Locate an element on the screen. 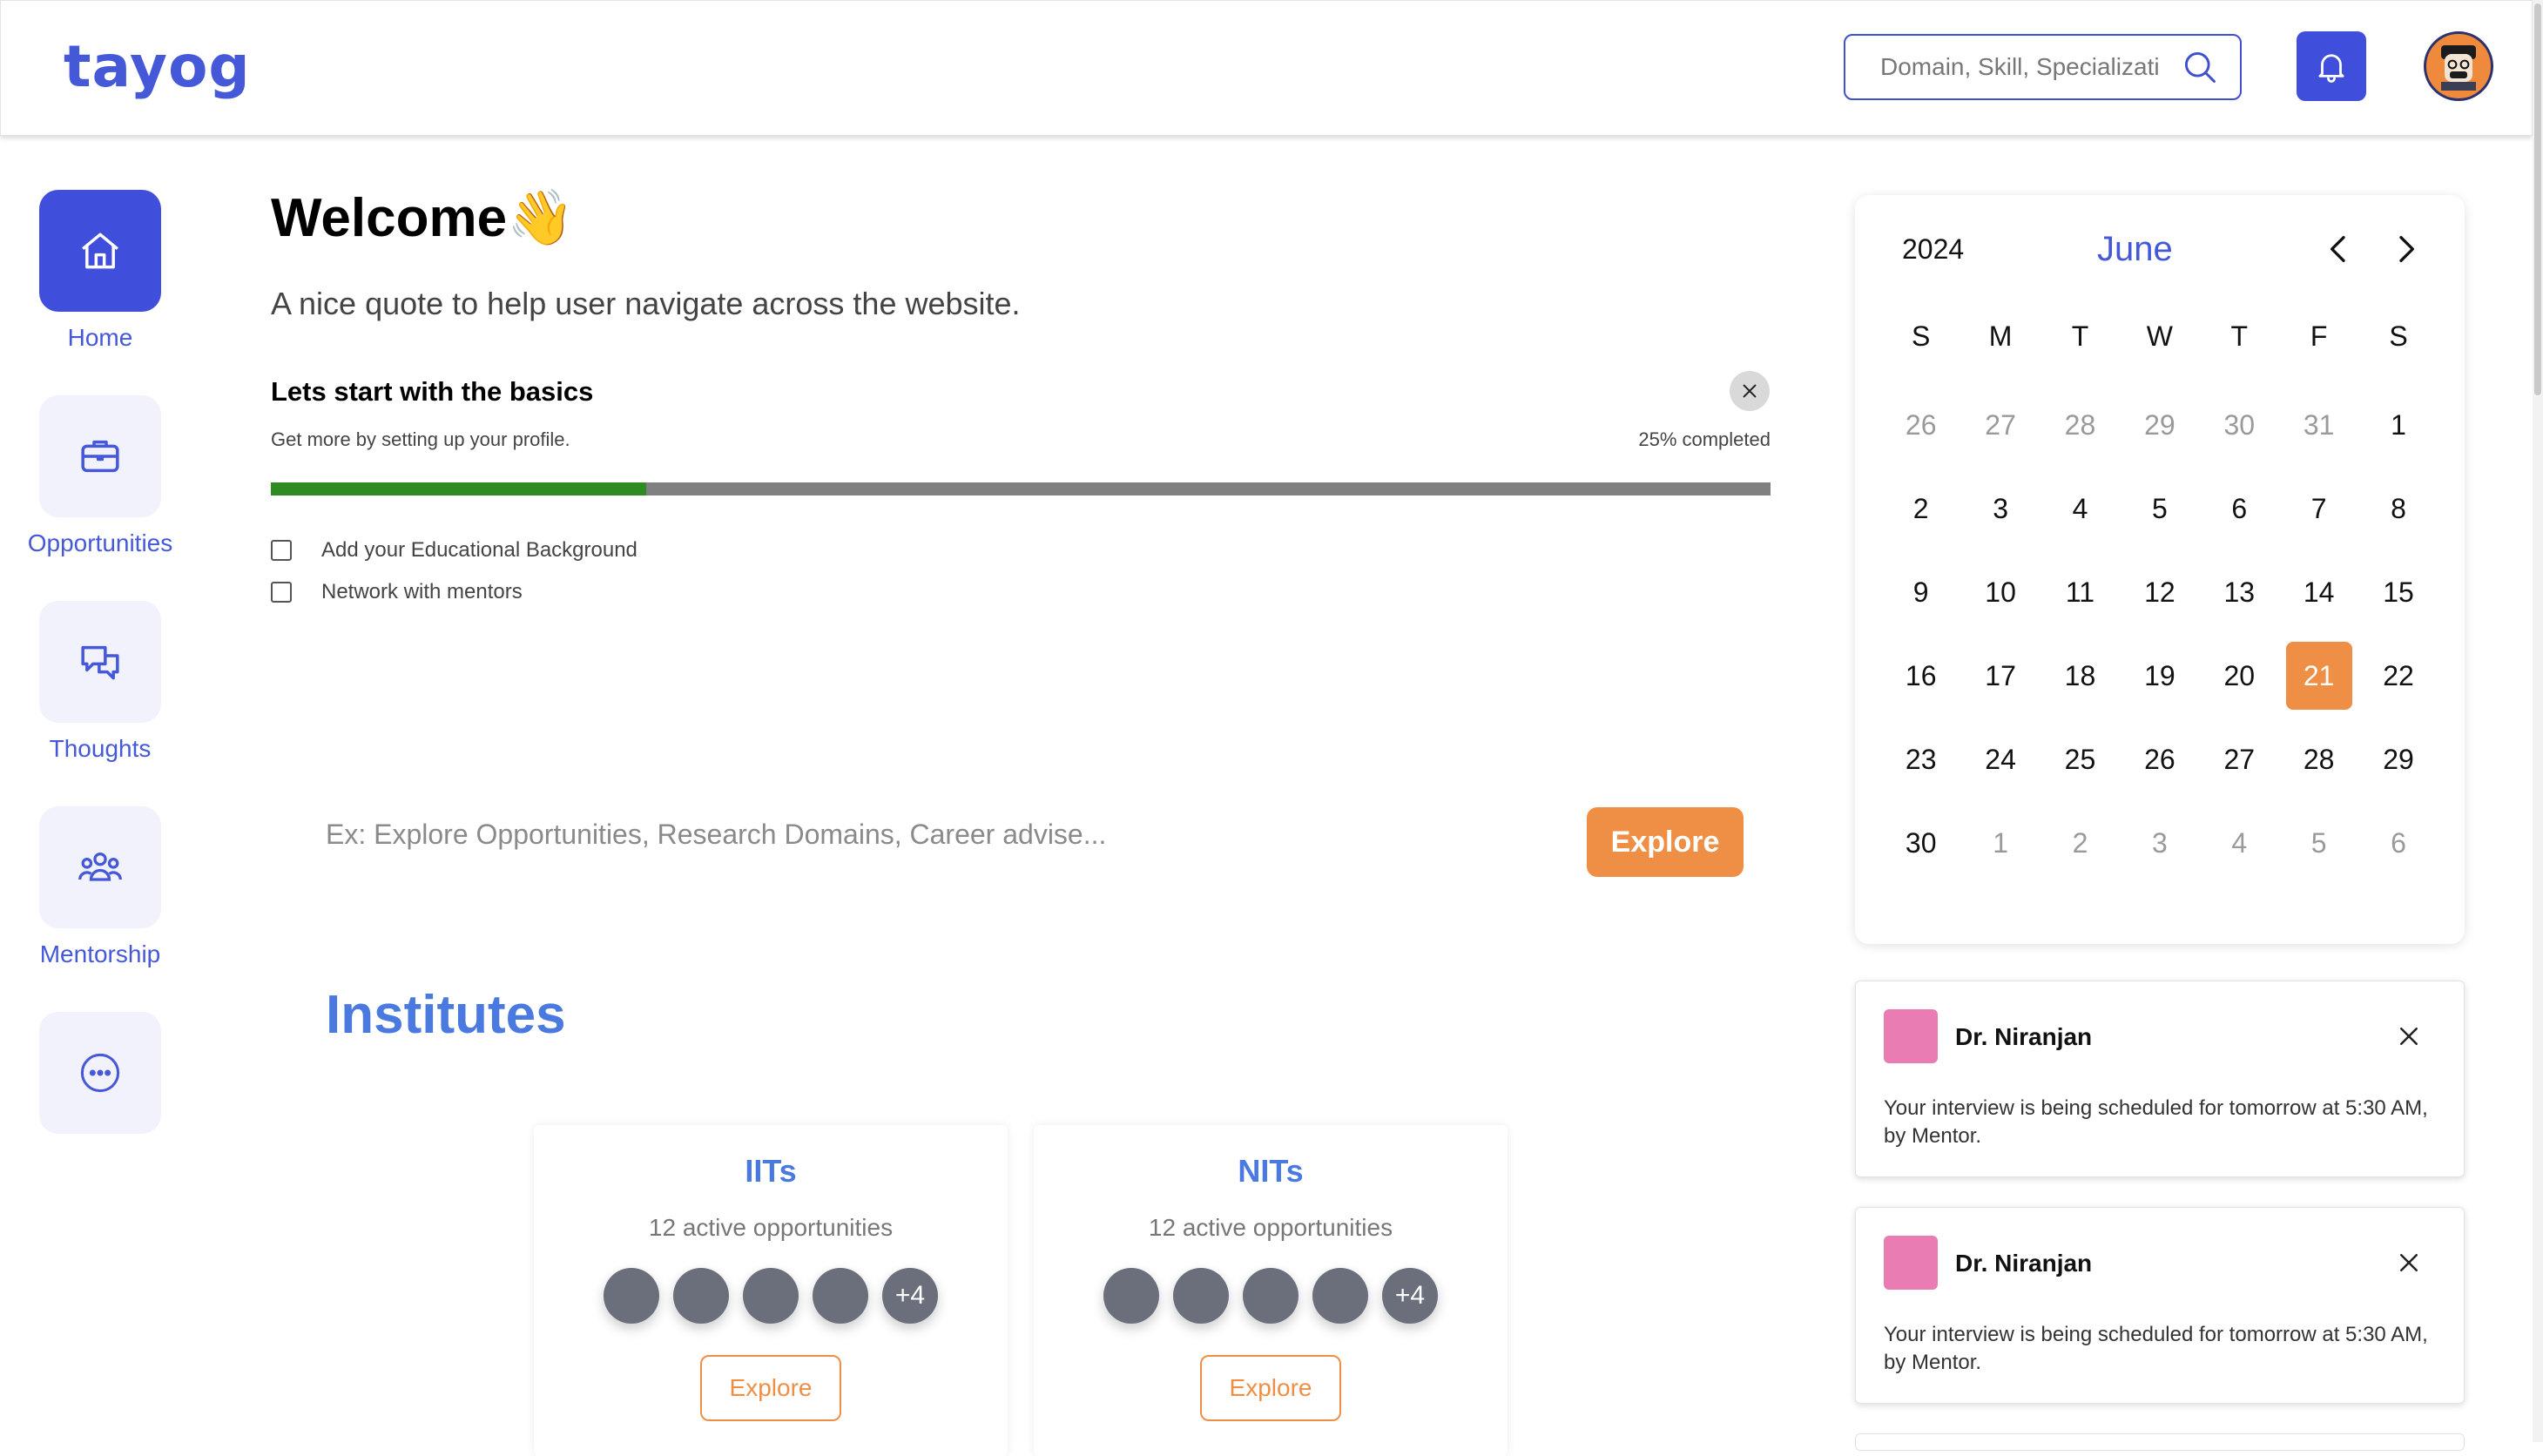 The image size is (2543, 1456). calendar-day: 17 is located at coordinates (2000, 676).